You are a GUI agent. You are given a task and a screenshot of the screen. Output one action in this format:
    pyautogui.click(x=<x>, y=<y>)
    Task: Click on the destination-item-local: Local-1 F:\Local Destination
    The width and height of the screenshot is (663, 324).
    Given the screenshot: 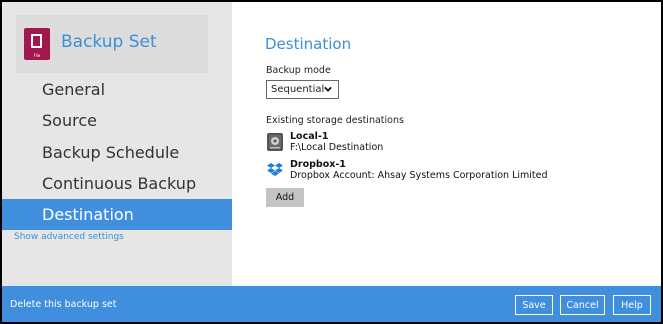 What is the action you would take?
    pyautogui.click(x=456, y=142)
    